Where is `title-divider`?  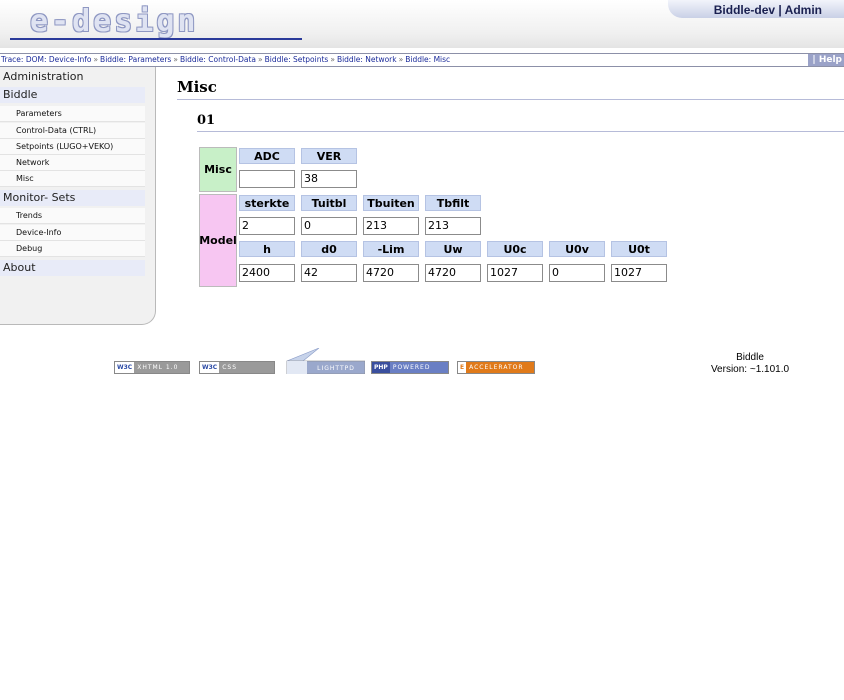 title-divider is located at coordinates (510, 99).